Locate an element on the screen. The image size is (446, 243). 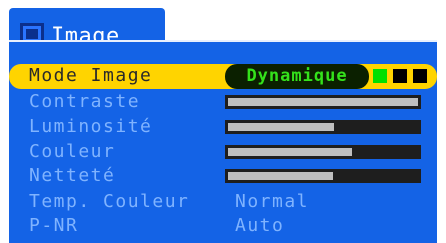
menu-item-label: P-NR is located at coordinates (54, 225).